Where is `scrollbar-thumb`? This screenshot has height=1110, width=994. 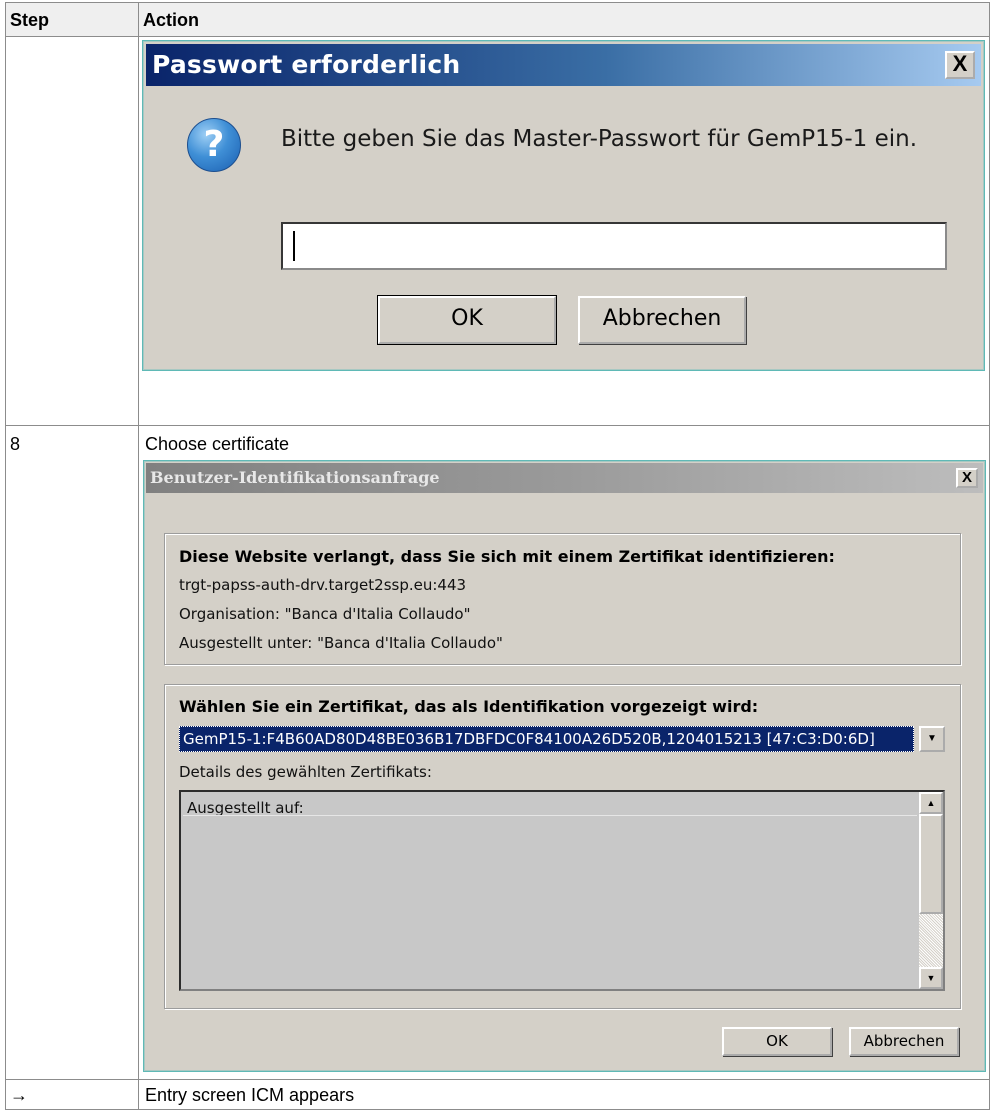 scrollbar-thumb is located at coordinates (931, 864).